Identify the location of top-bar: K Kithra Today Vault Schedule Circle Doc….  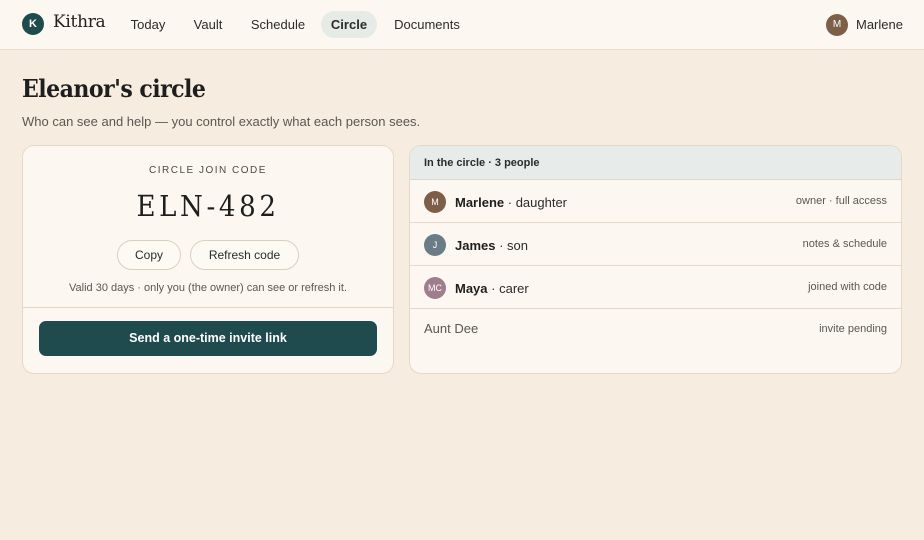
(462, 25).